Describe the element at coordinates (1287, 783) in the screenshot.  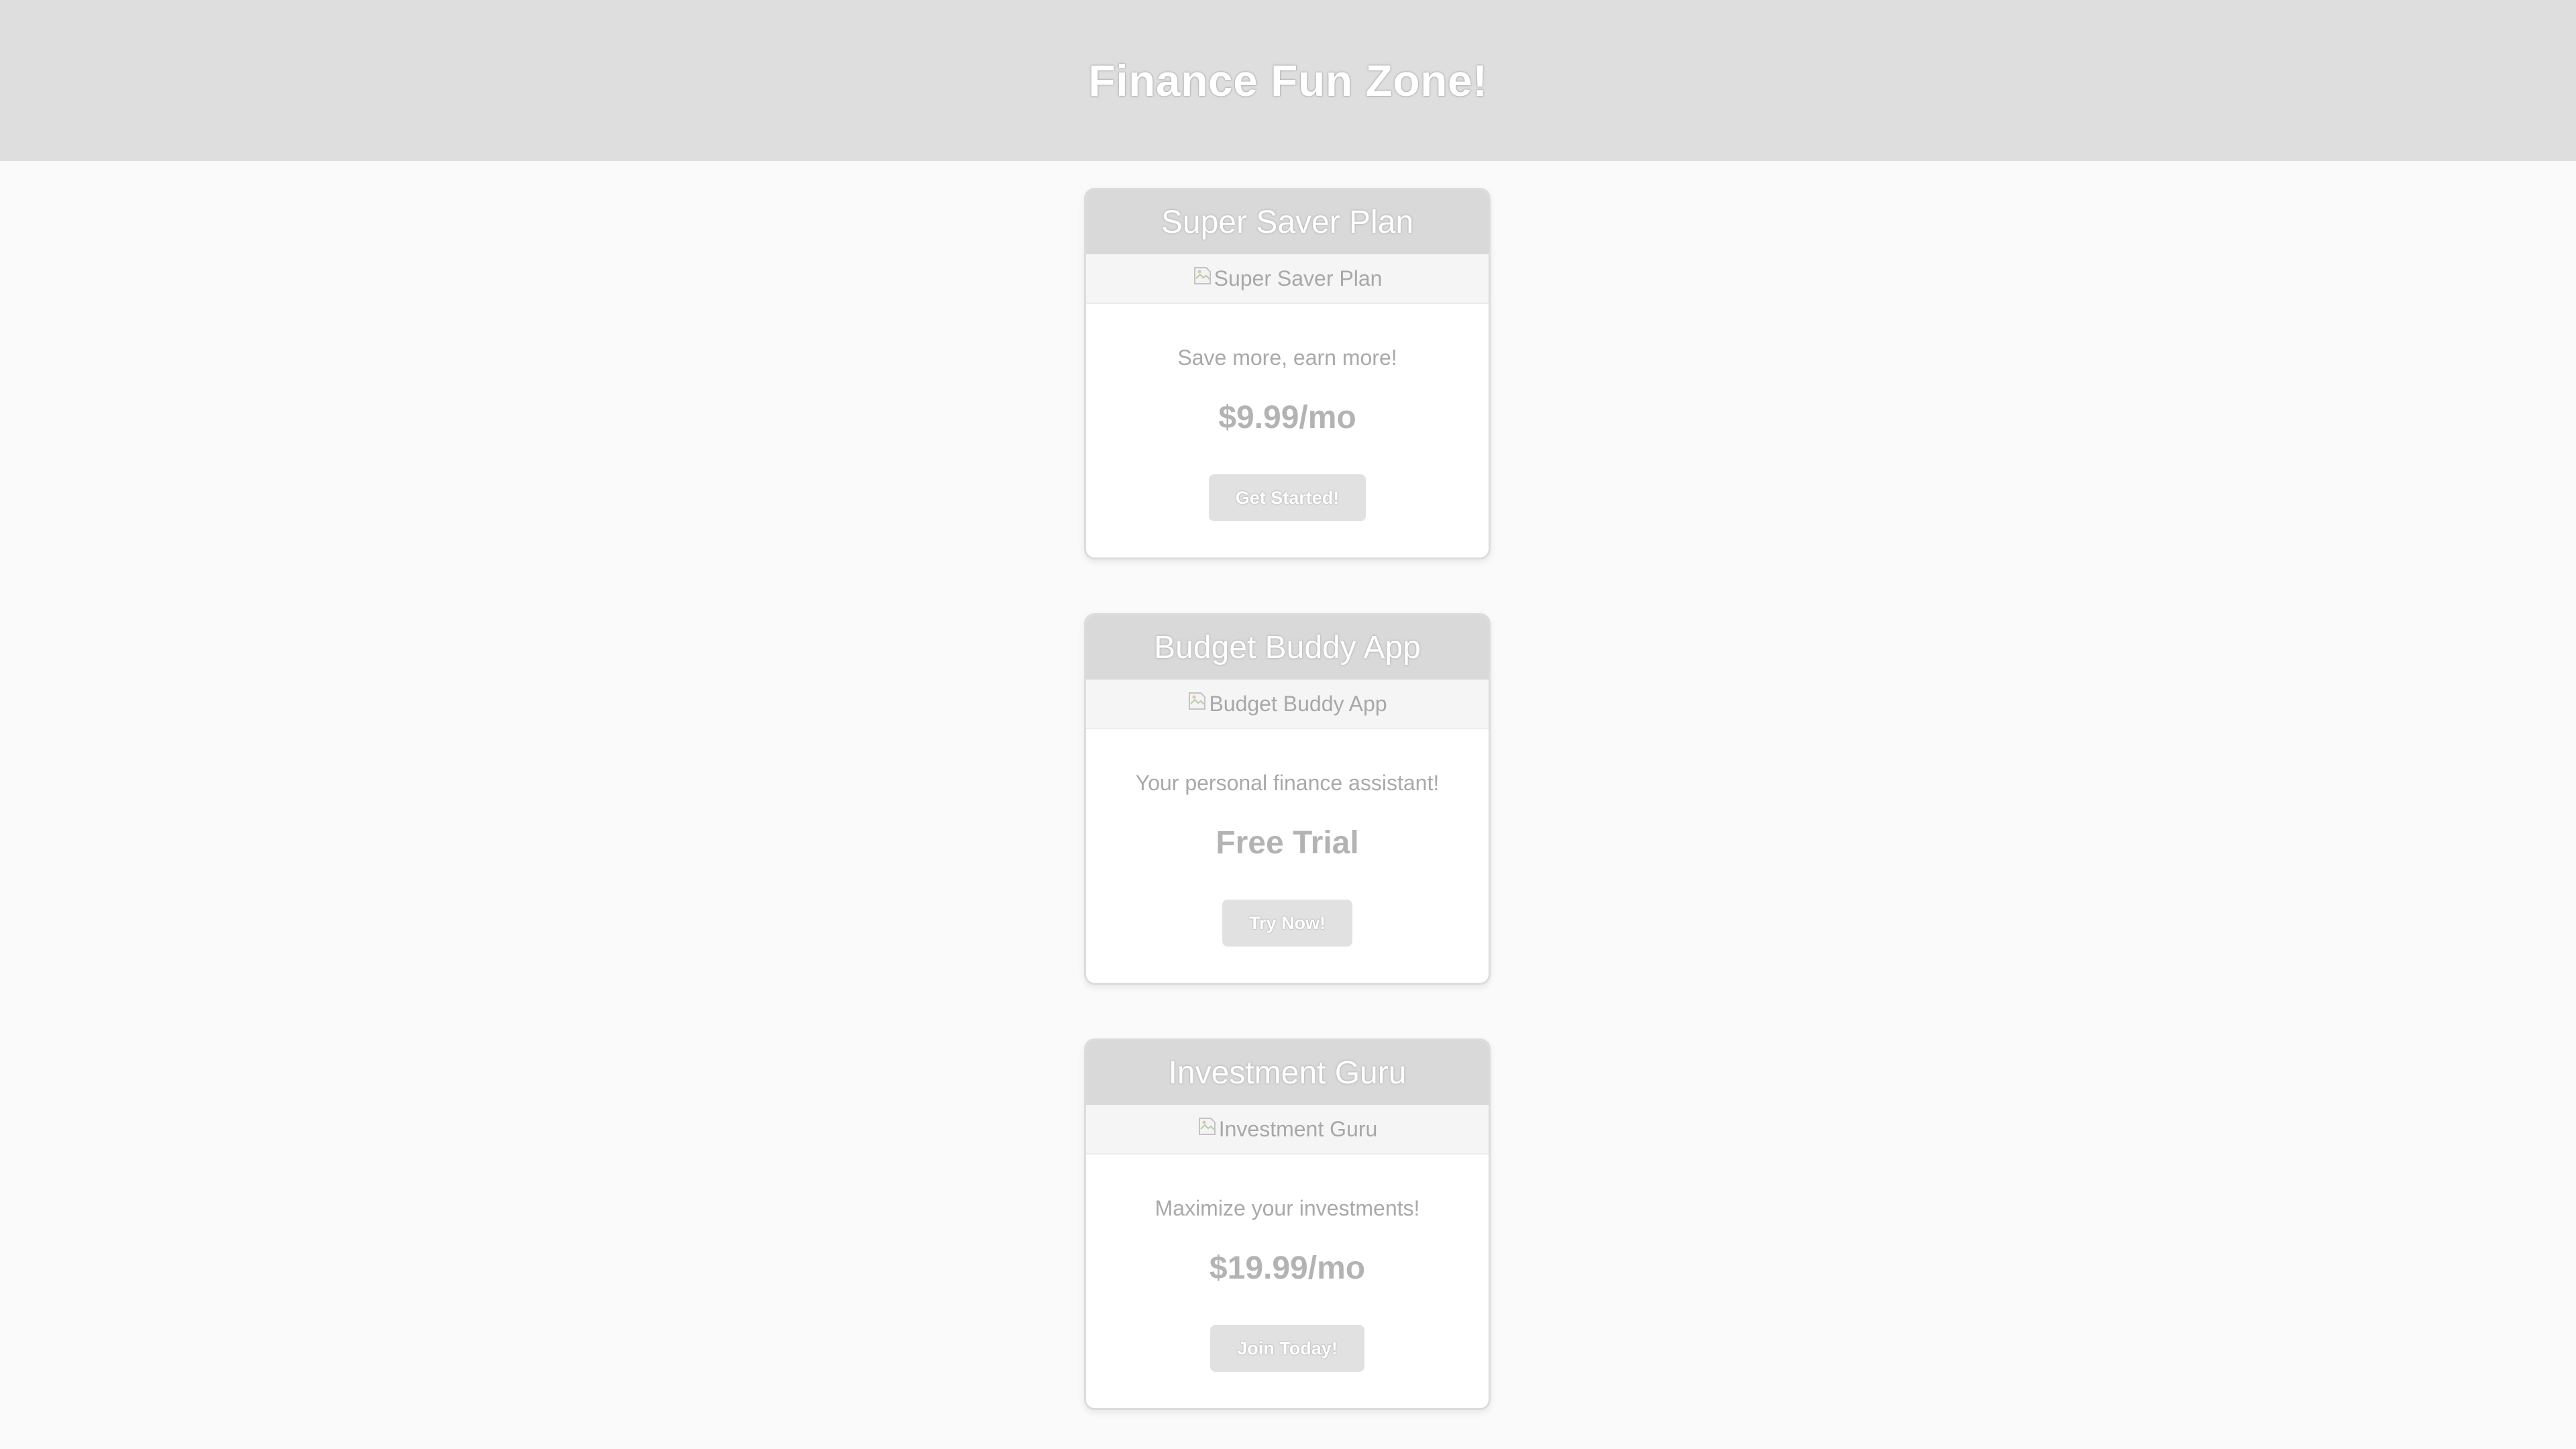
I see `card-description: Your personal finance assistant!` at that location.